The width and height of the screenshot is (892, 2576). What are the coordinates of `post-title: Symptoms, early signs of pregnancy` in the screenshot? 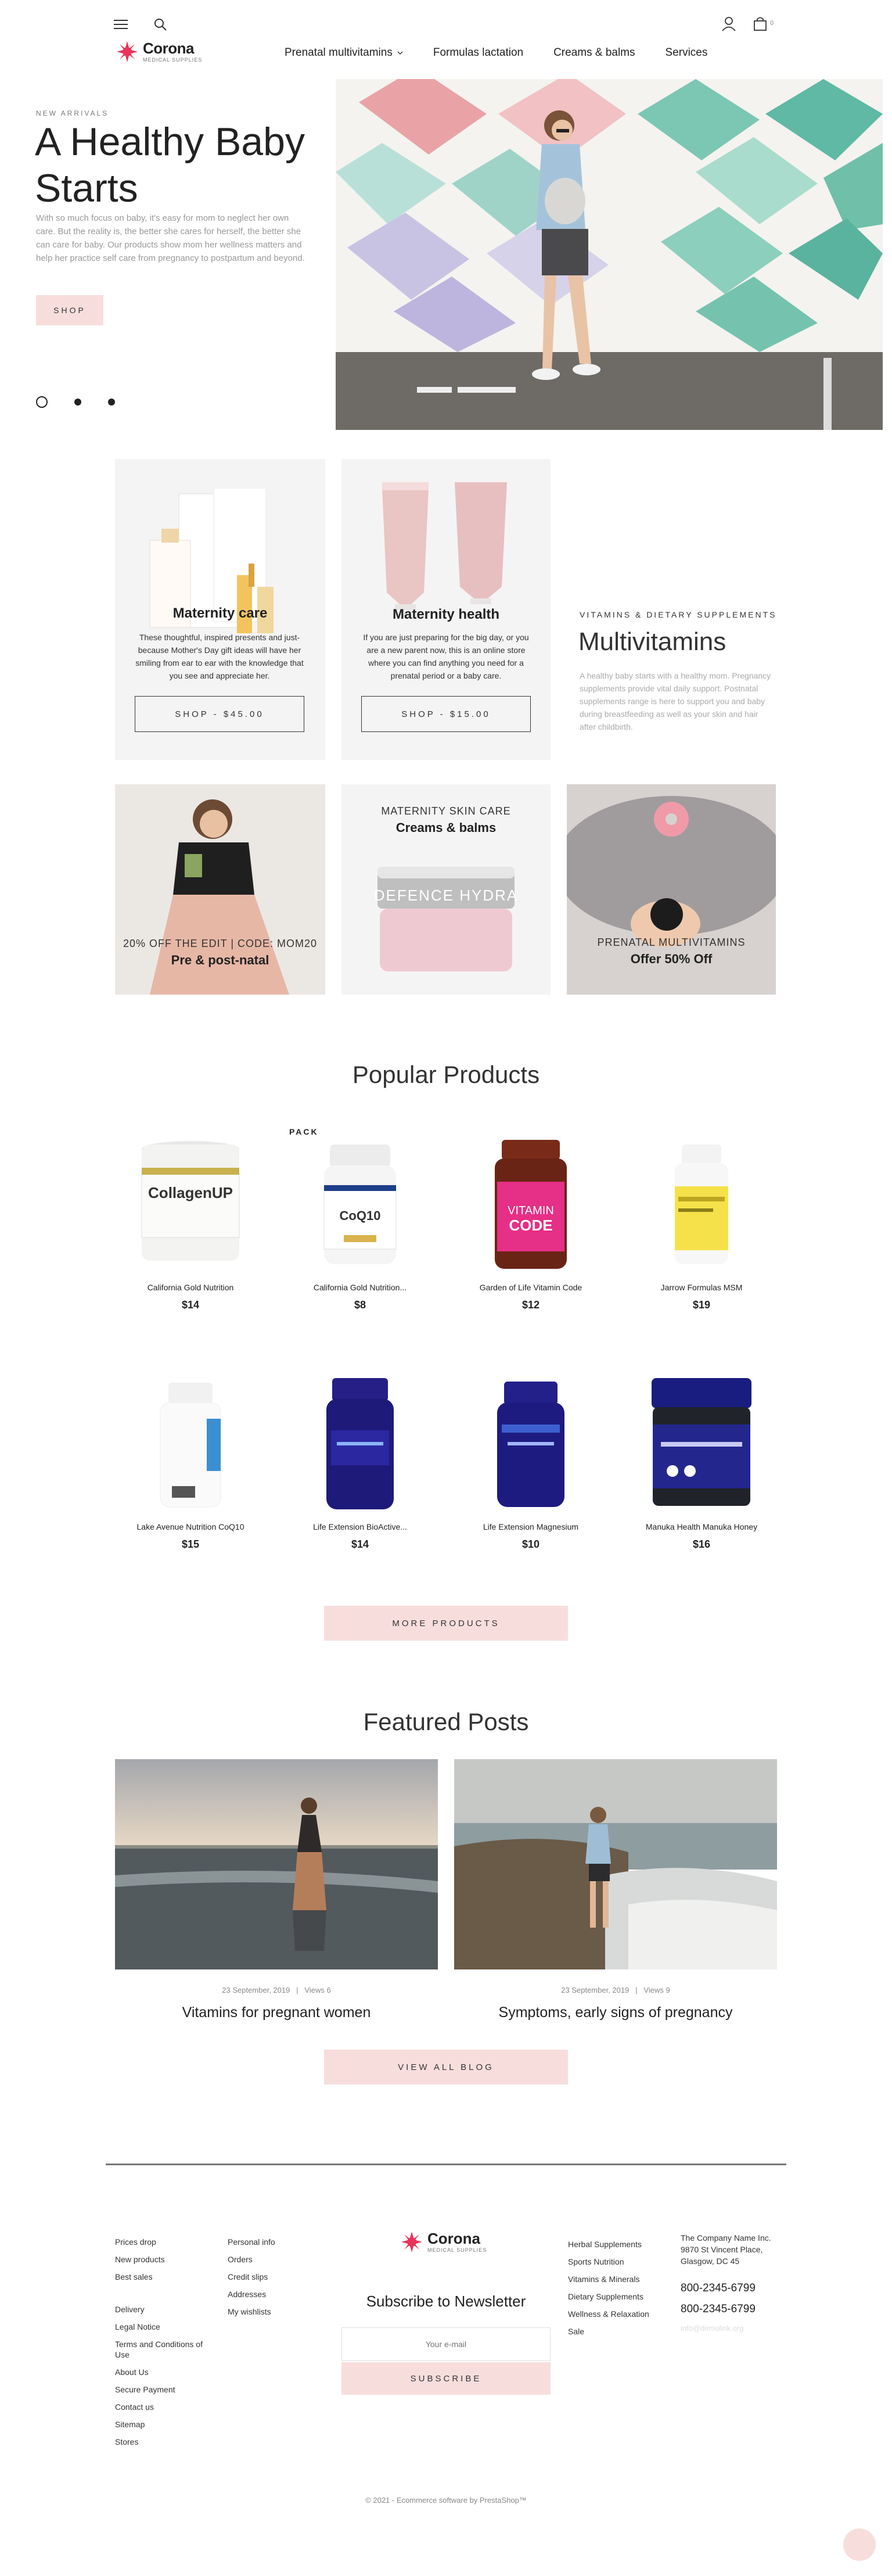 It's located at (615, 2012).